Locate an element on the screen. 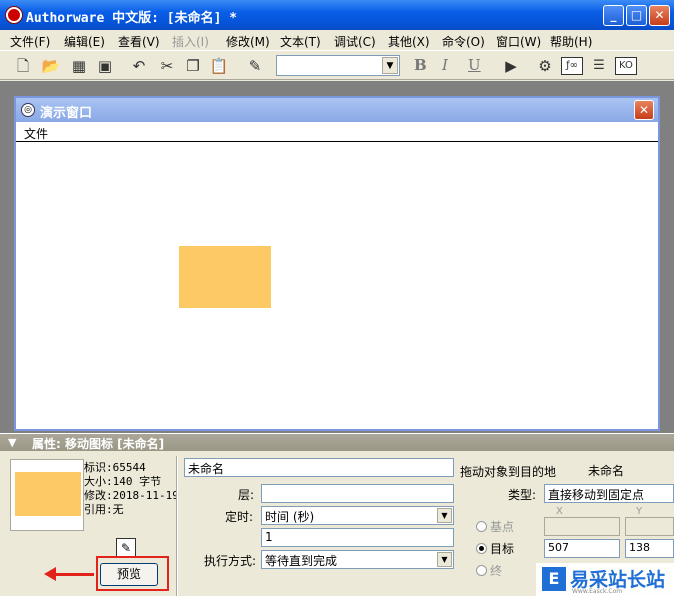 This screenshot has width=674, height=596. presentation-menu-file: 文件 is located at coordinates (36, 133).